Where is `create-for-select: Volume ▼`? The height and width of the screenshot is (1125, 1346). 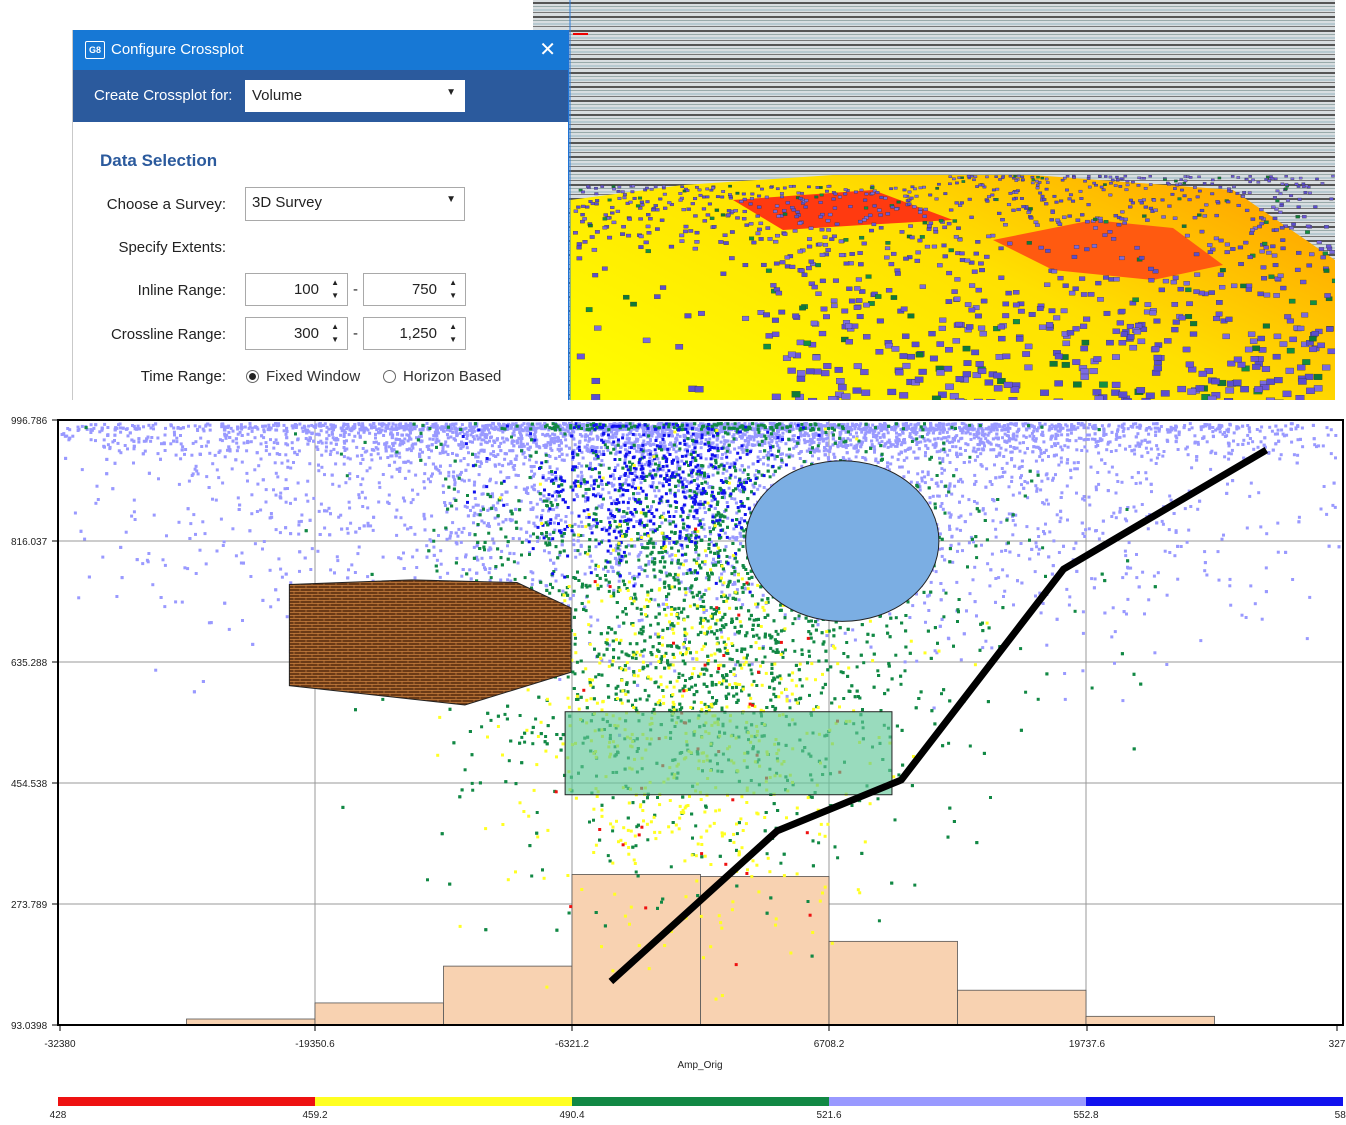
create-for-select: Volume ▼ is located at coordinates (355, 96).